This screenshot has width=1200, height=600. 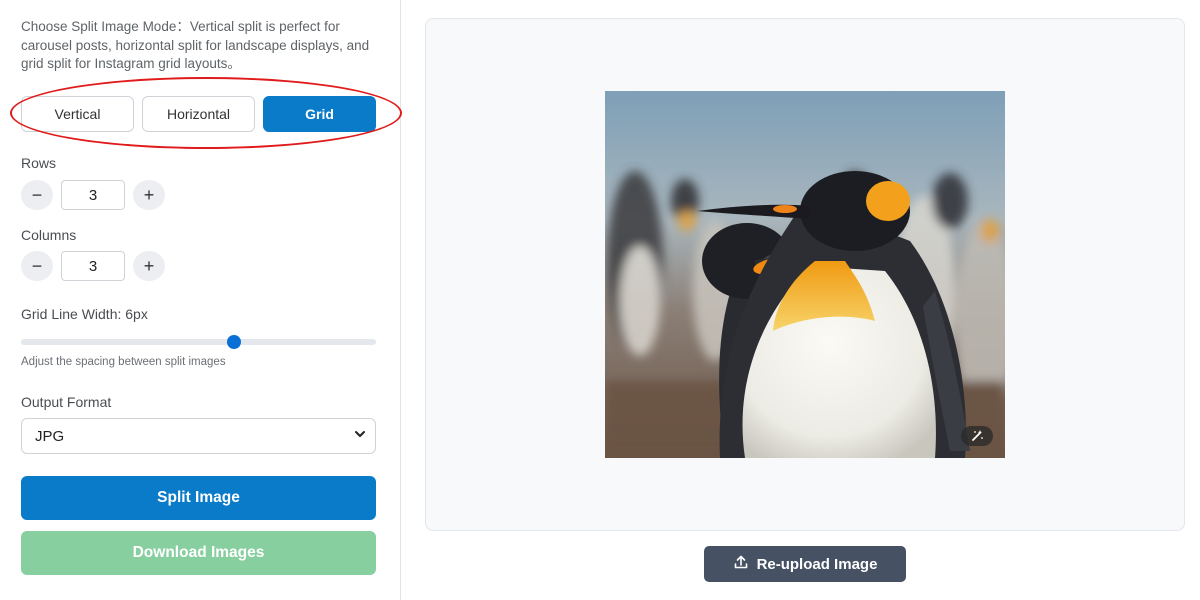 I want to click on columns-label: Columns, so click(x=49, y=235).